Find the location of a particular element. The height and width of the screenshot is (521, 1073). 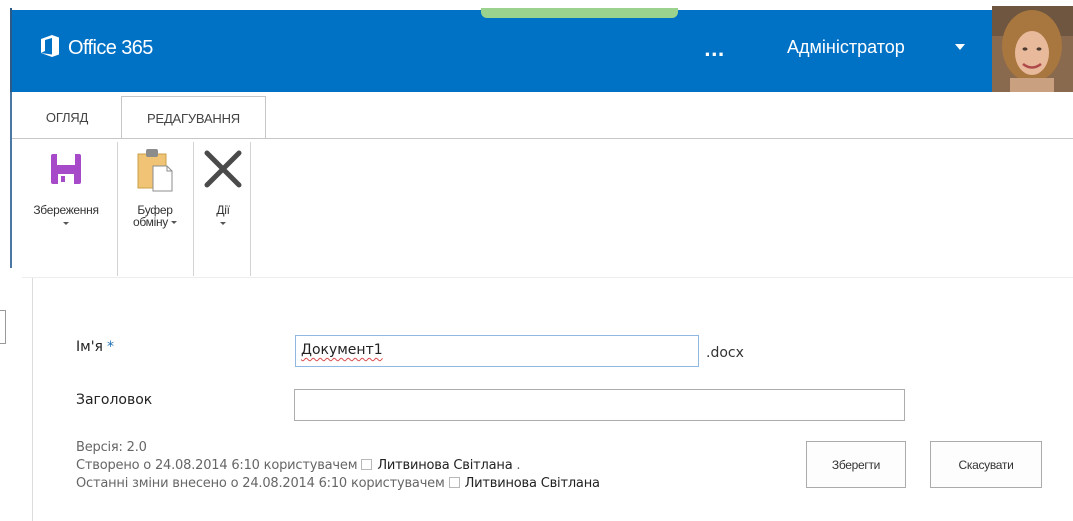

content-edge is located at coordinates (32, 399).